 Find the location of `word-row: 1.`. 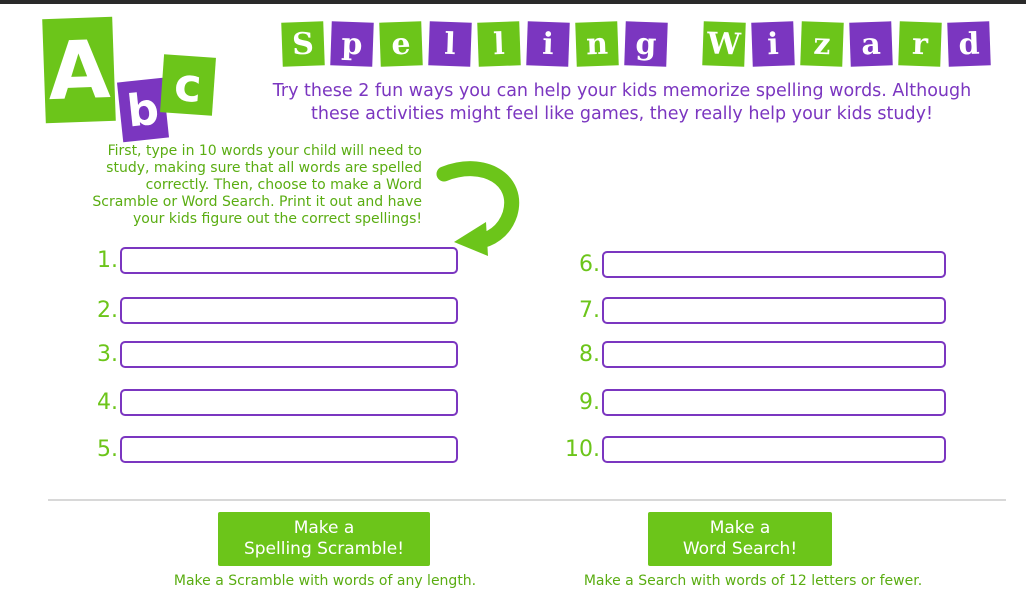

word-row: 1. is located at coordinates (258, 260).